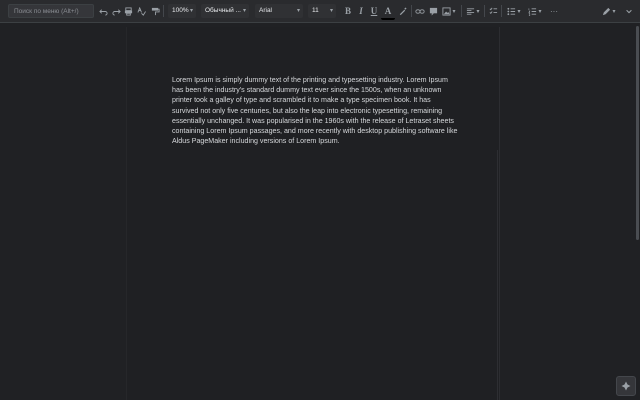  Describe the element at coordinates (493, 11) in the screenshot. I see `checklist-icon` at that location.